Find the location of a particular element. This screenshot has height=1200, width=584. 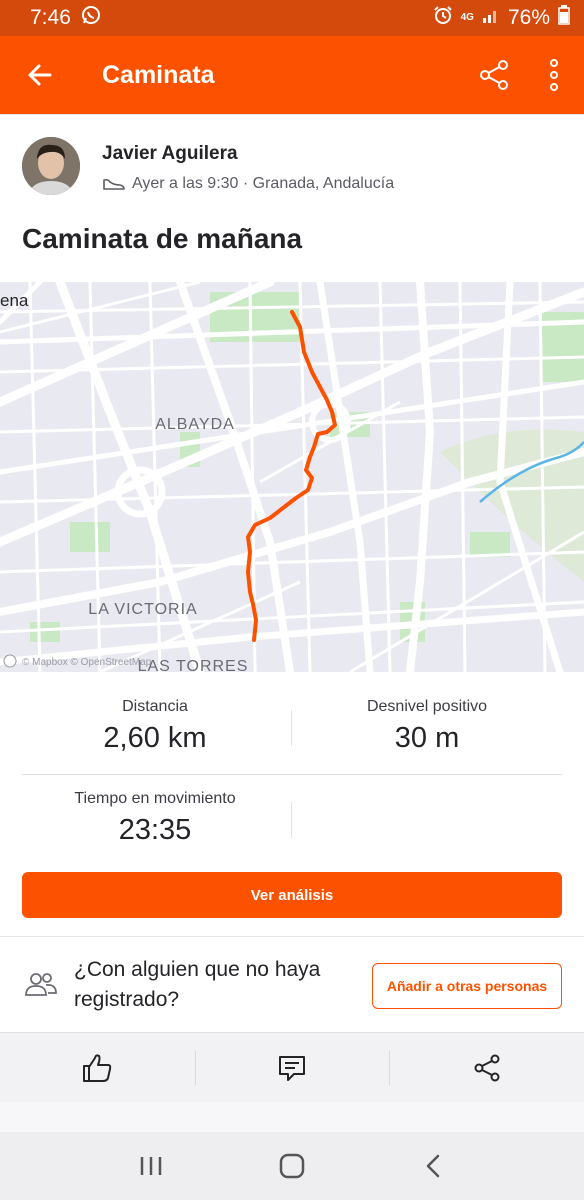

activity-title: Caminata de mañana is located at coordinates (162, 238).